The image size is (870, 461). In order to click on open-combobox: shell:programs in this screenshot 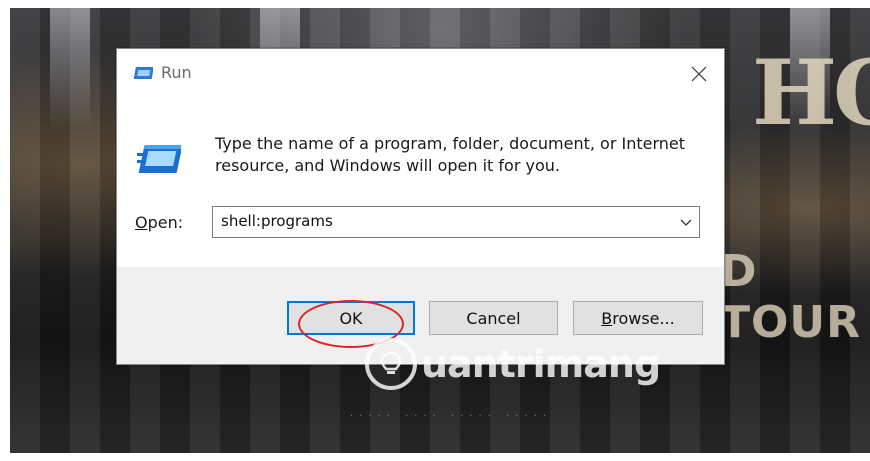, I will do `click(456, 222)`.